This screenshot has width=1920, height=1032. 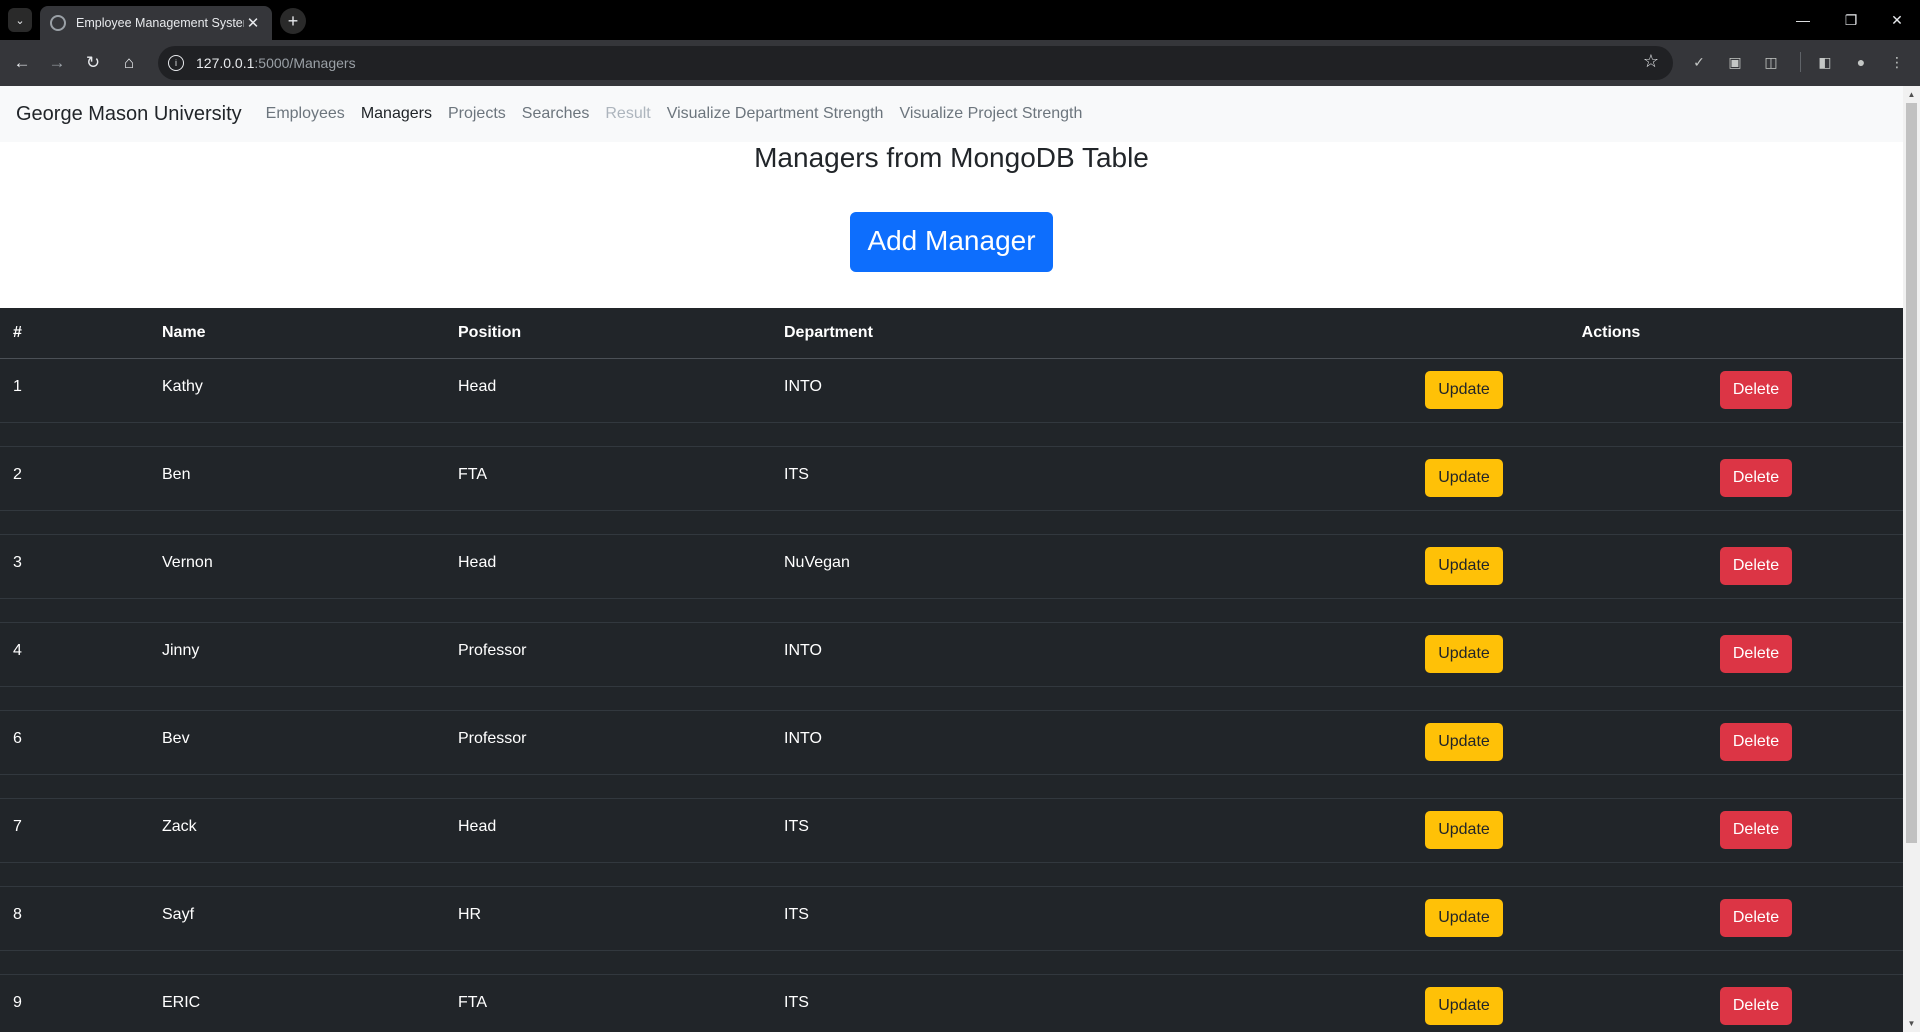 I want to click on address-bar: i 127.0.0.1:5000/Managers ☆, so click(x=915, y=63).